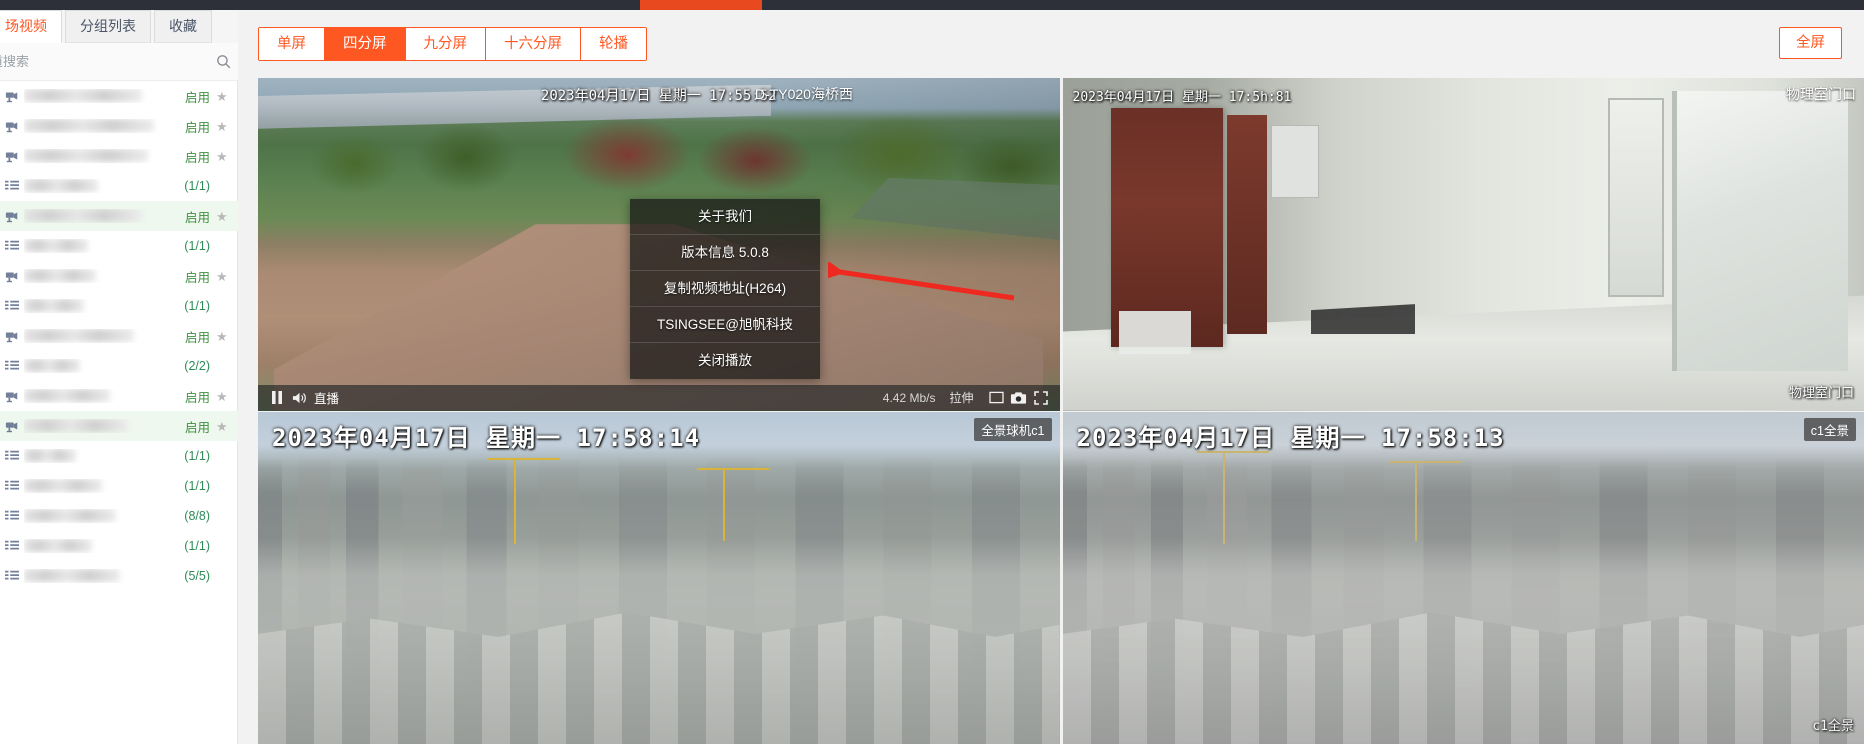 The width and height of the screenshot is (1864, 744). I want to click on layout-button-2: 九分屏, so click(445, 44).